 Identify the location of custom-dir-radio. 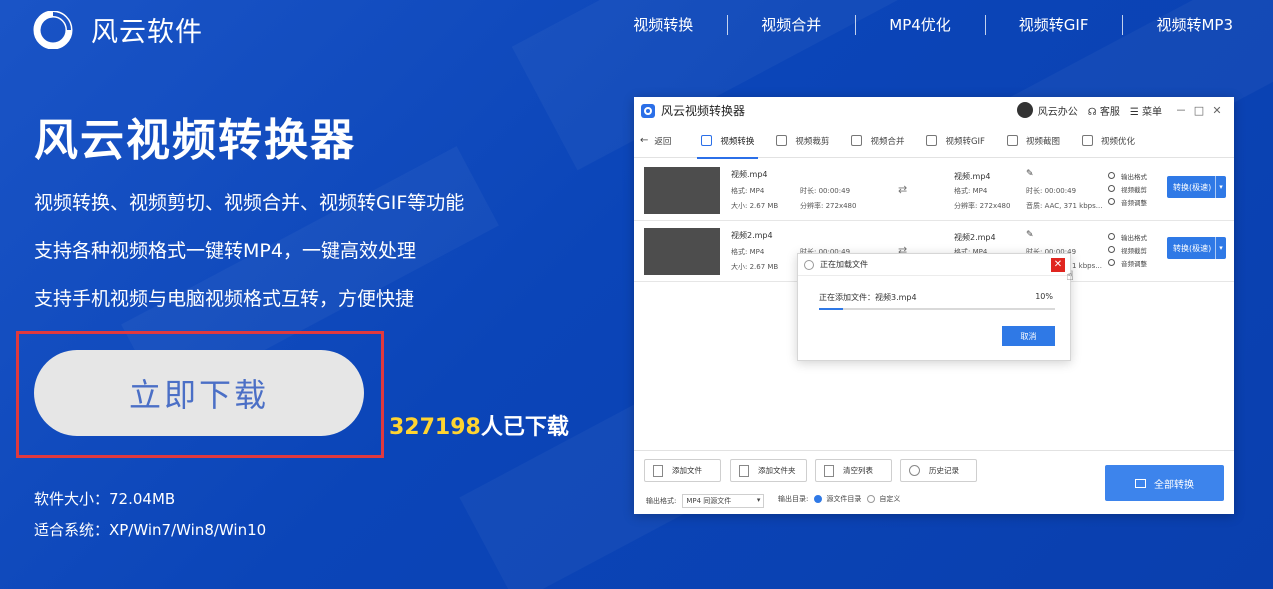
(871, 499).